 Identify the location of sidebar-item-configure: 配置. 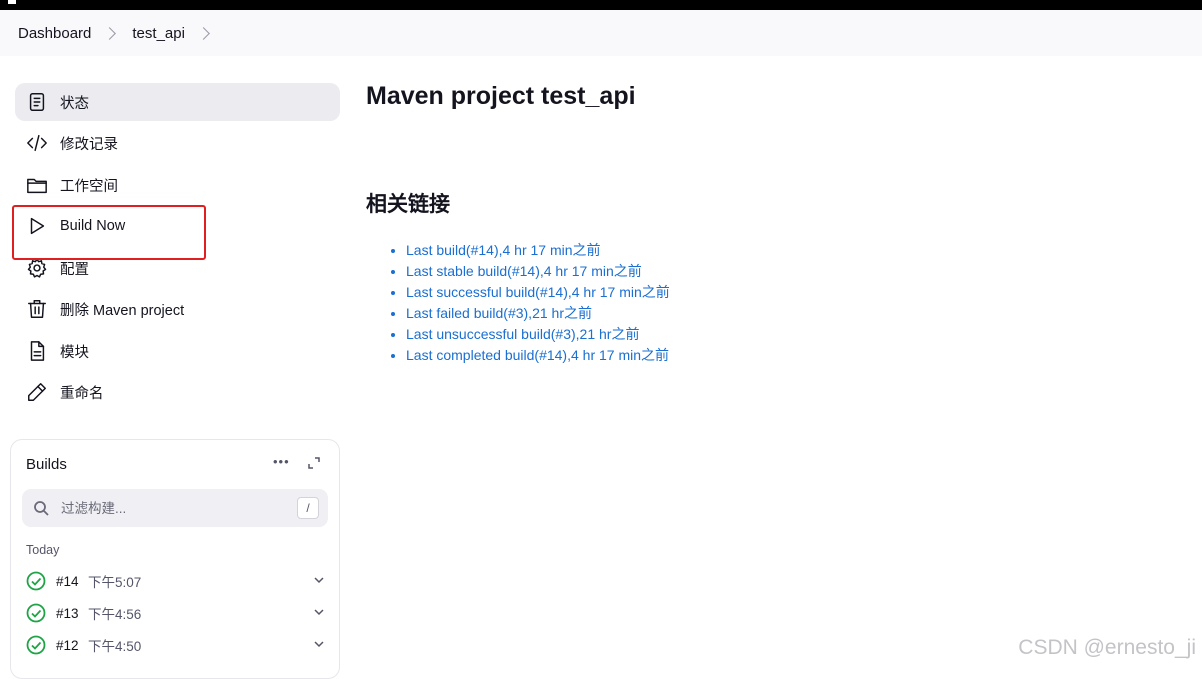
(177, 268).